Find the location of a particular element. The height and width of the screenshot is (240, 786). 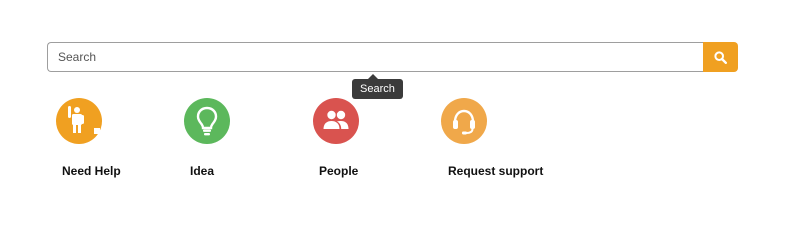

request-support-circle is located at coordinates (464, 121).